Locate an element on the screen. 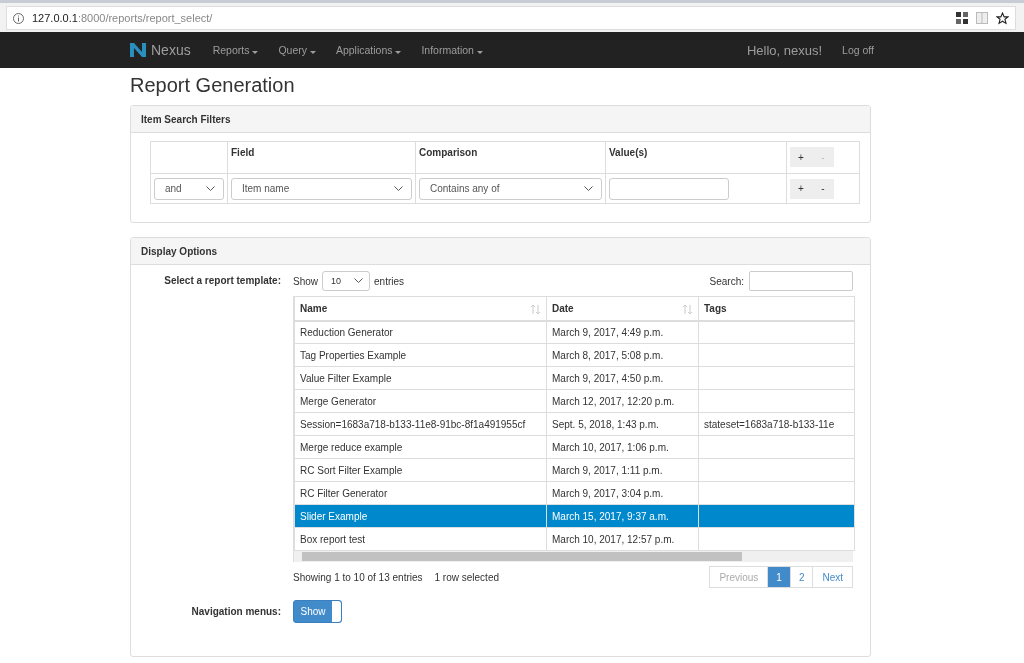  value-input is located at coordinates (669, 188).